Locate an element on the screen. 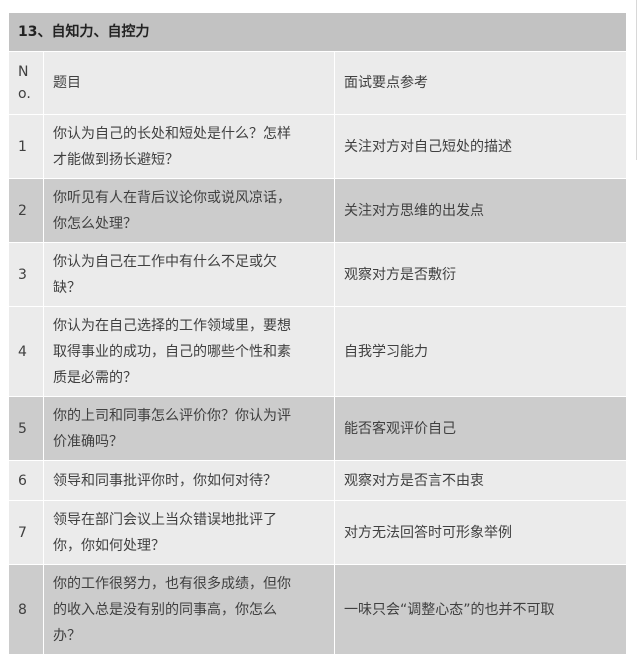 The height and width of the screenshot is (667, 640). row-number: 4 is located at coordinates (26, 351).